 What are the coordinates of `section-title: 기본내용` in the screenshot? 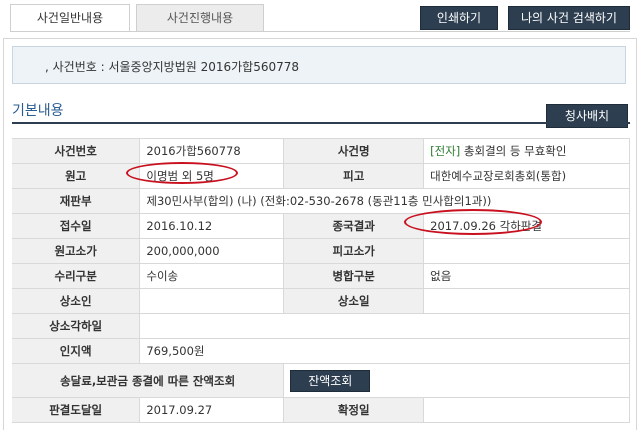 It's located at (38, 111).